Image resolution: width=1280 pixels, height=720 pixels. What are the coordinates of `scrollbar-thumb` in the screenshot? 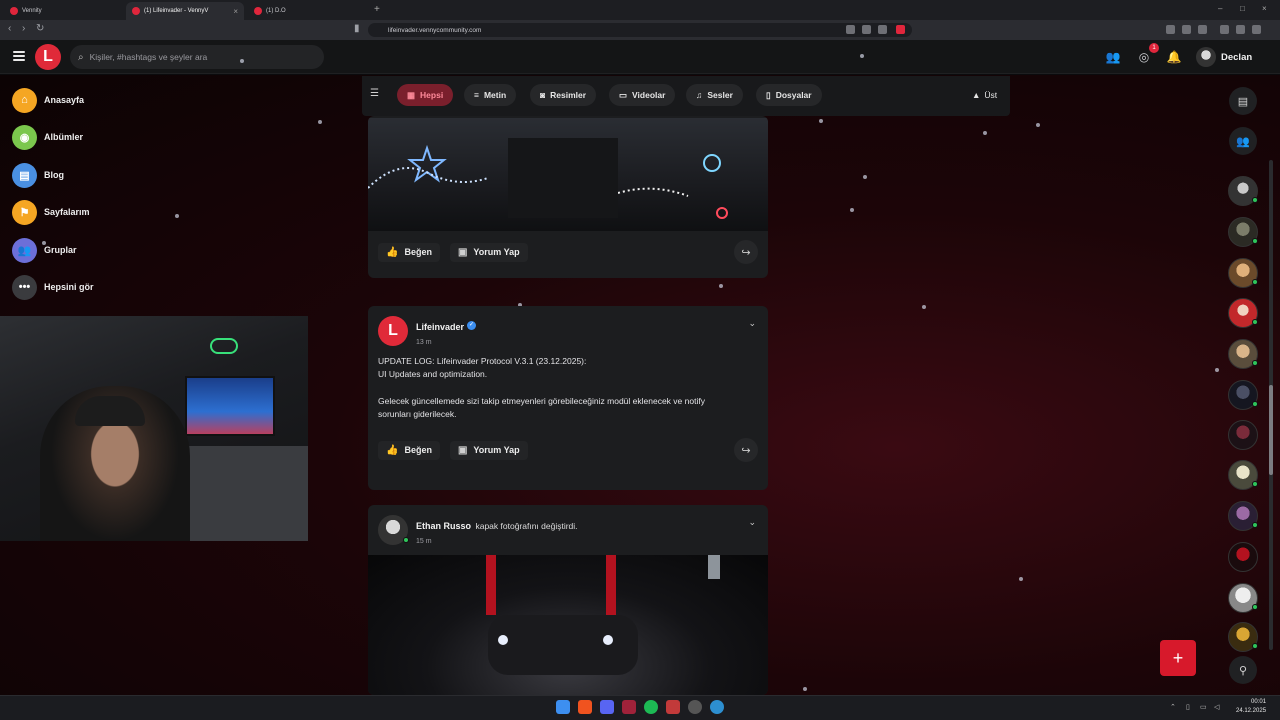 It's located at (1271, 430).